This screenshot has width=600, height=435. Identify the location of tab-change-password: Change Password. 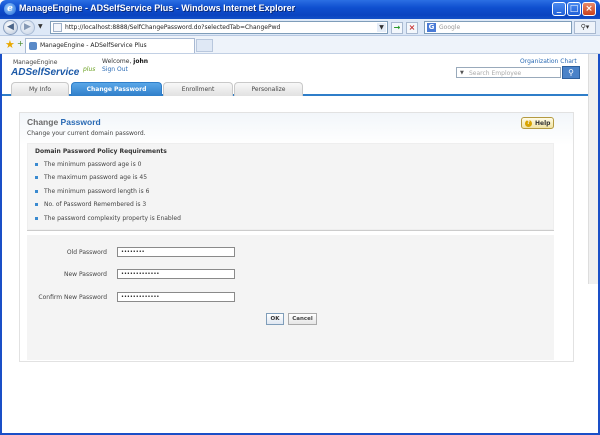
(116, 89).